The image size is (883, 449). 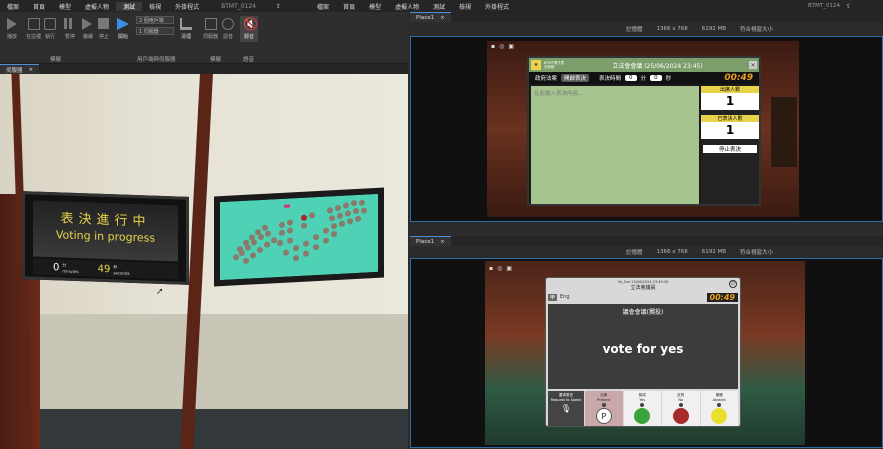 What do you see at coordinates (50, 24) in the screenshot?
I see `run-icon` at bounding box center [50, 24].